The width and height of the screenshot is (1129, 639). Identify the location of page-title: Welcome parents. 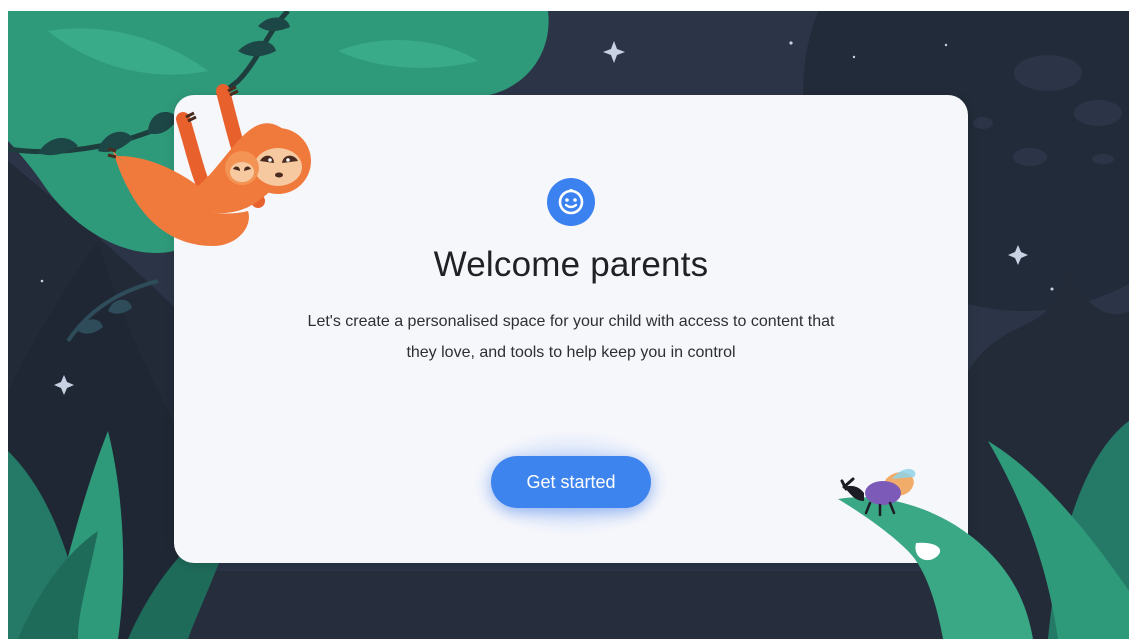
(571, 264).